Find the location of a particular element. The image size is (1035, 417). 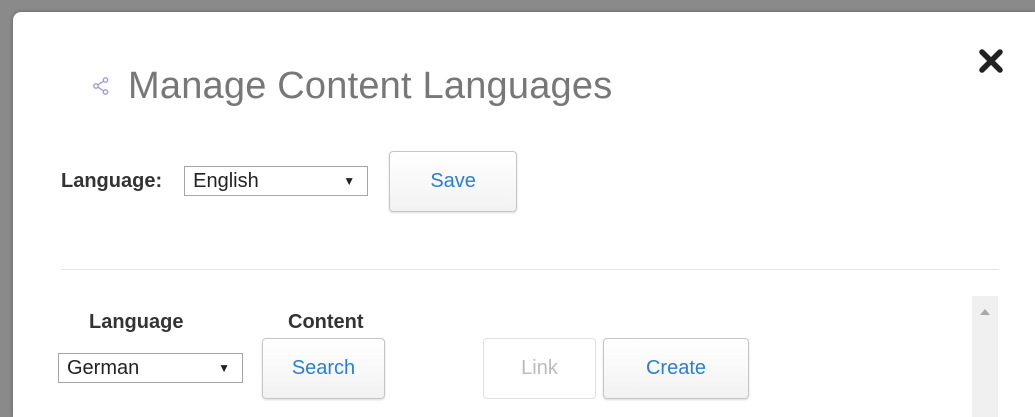

content-language-select: German ▼ is located at coordinates (150, 368).